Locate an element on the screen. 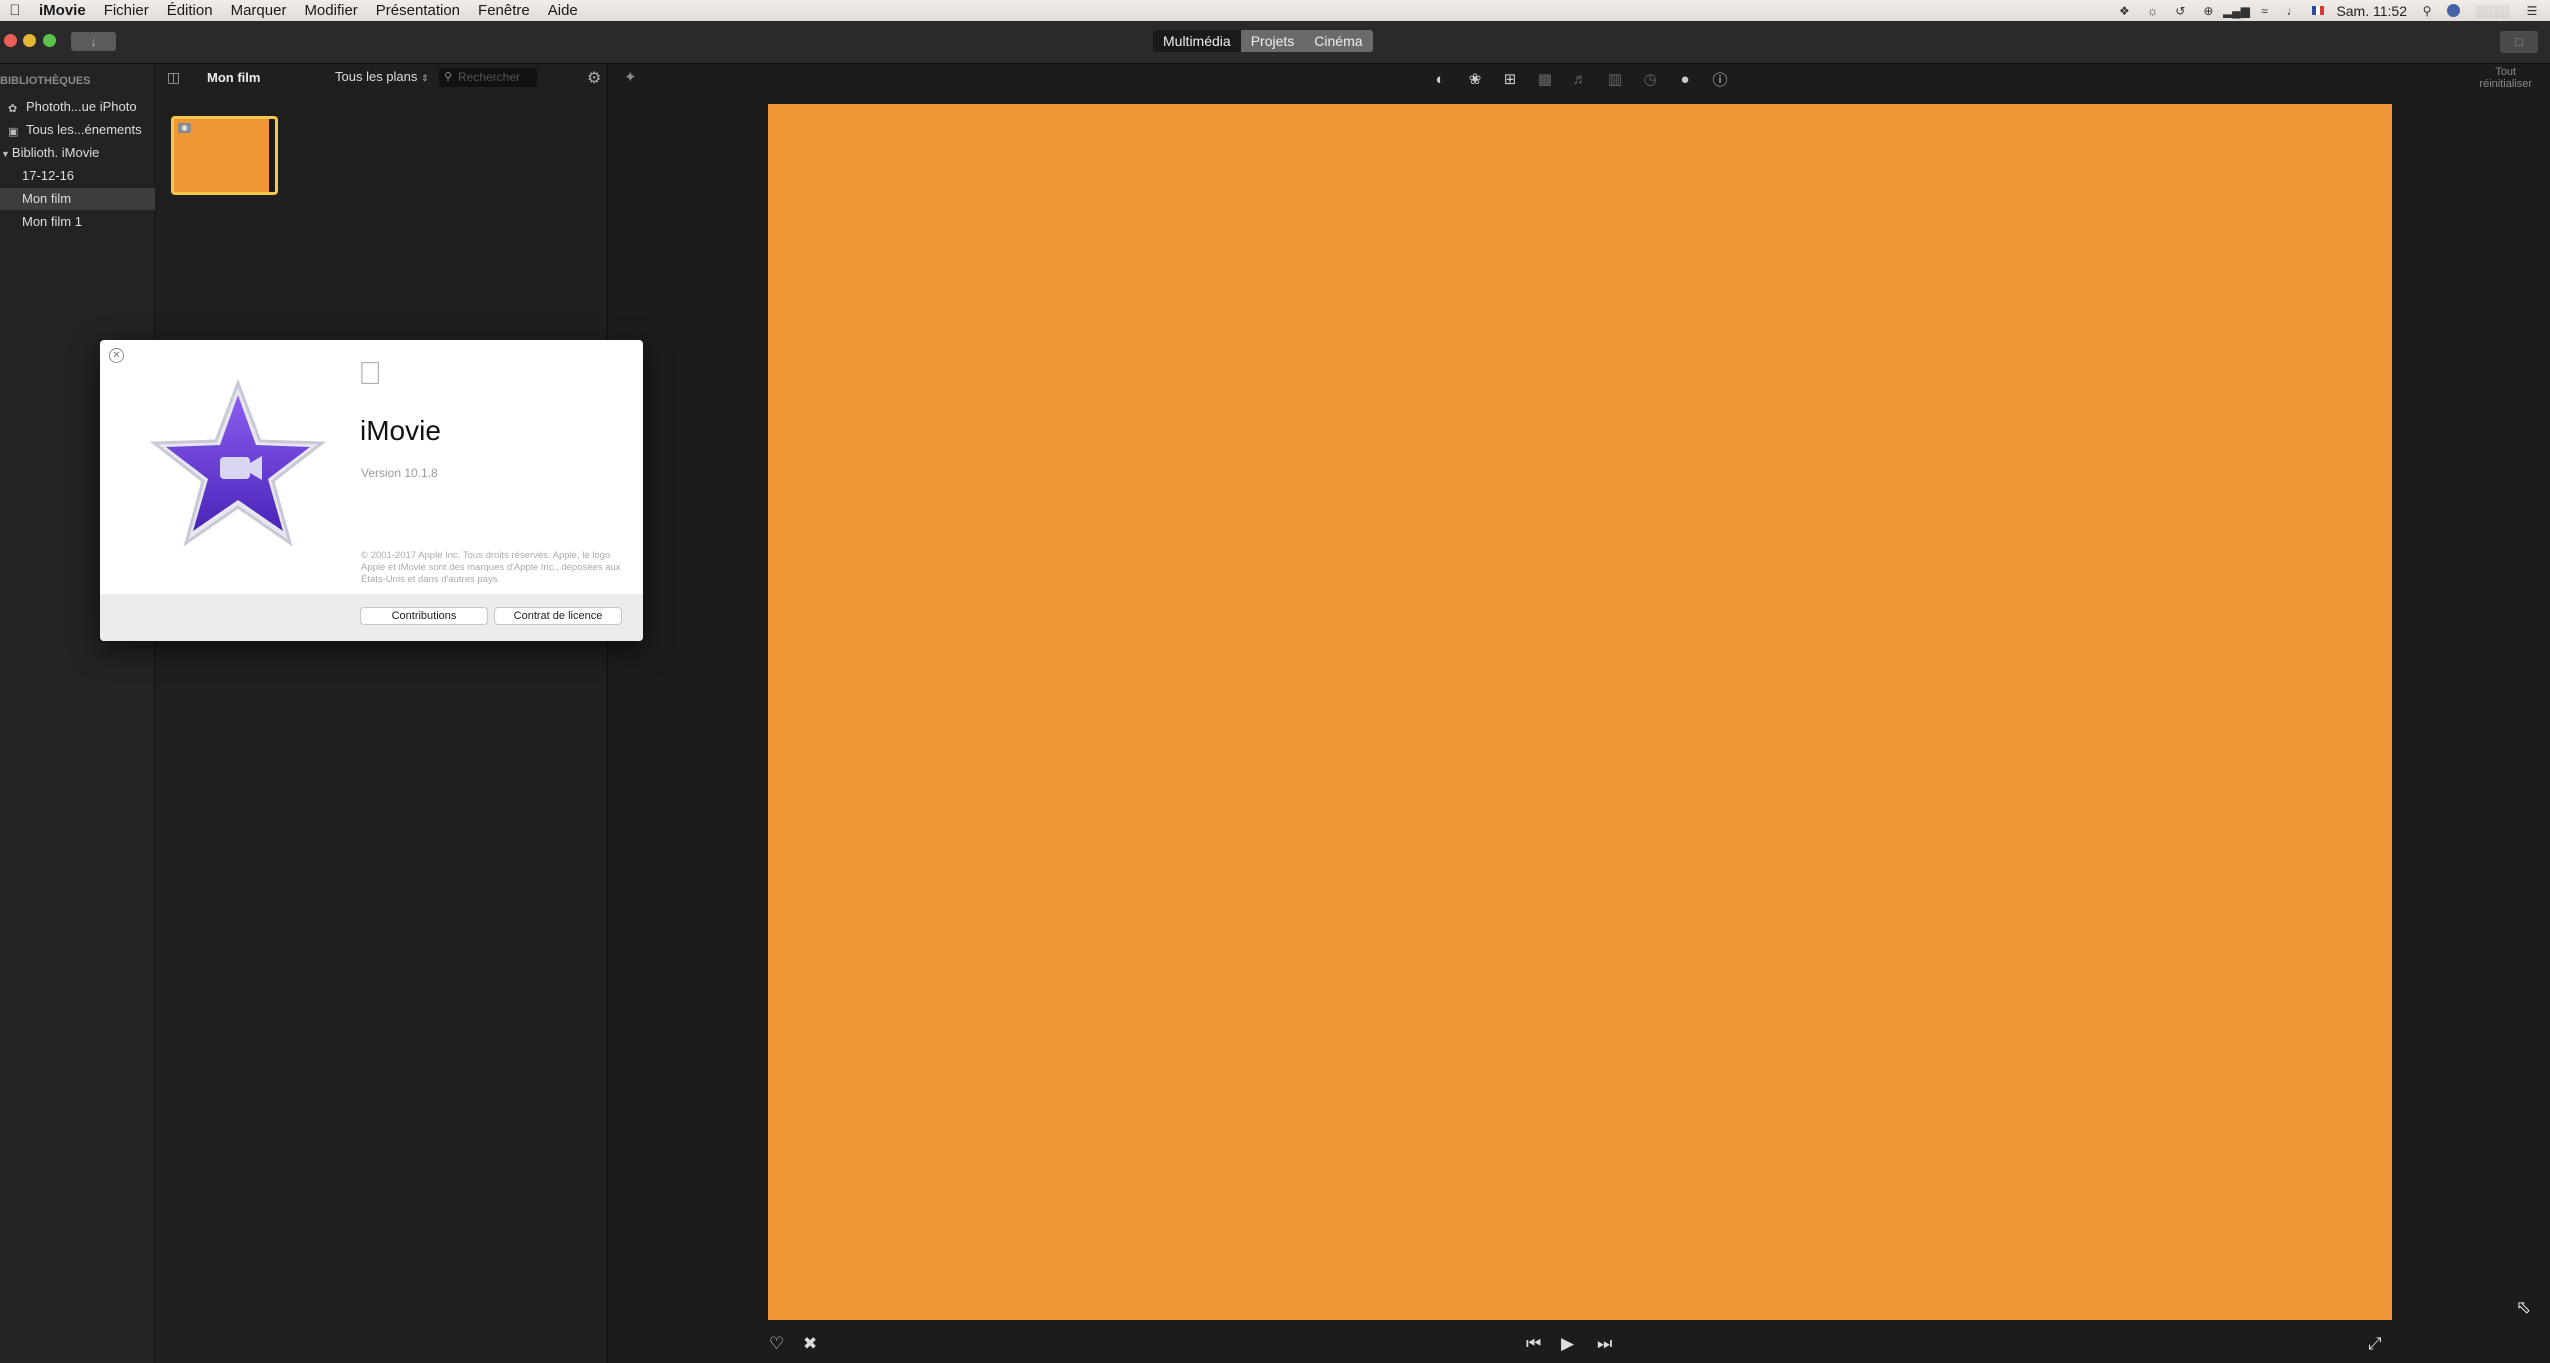  menu-fenetre: Fenêtre is located at coordinates (504, 10).